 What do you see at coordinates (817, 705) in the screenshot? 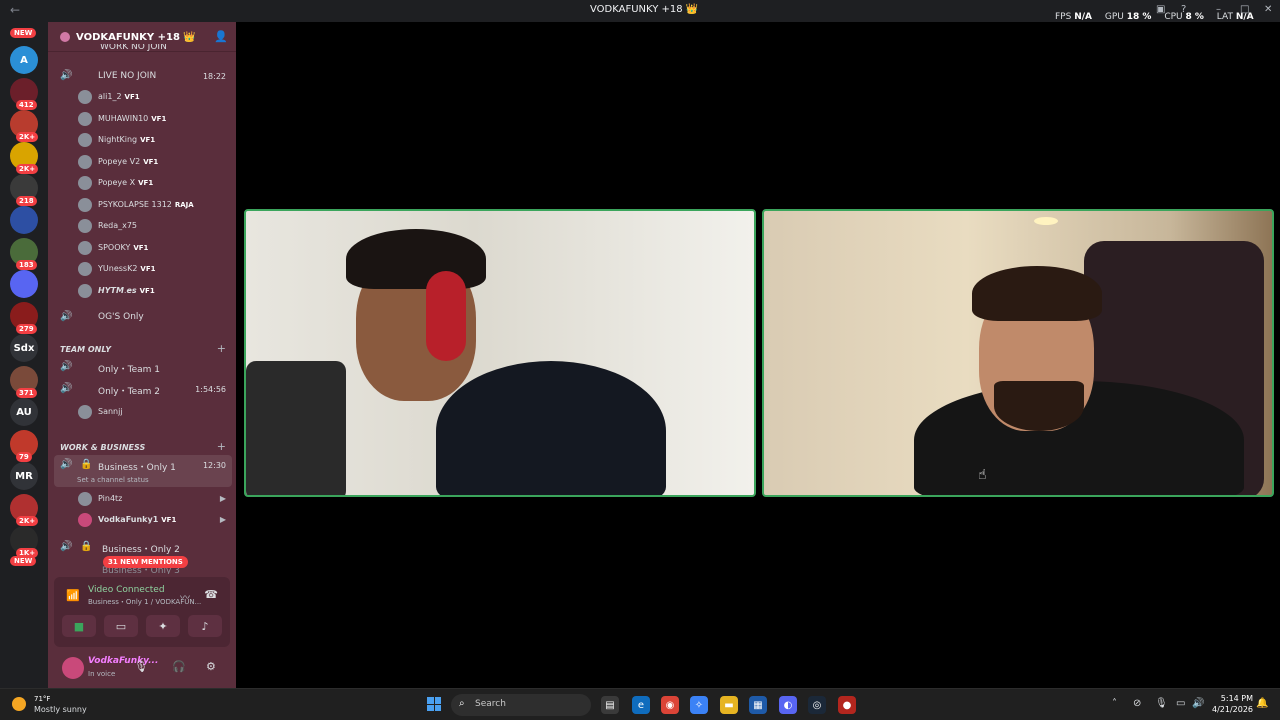
I see `steam-icon: ◎` at bounding box center [817, 705].